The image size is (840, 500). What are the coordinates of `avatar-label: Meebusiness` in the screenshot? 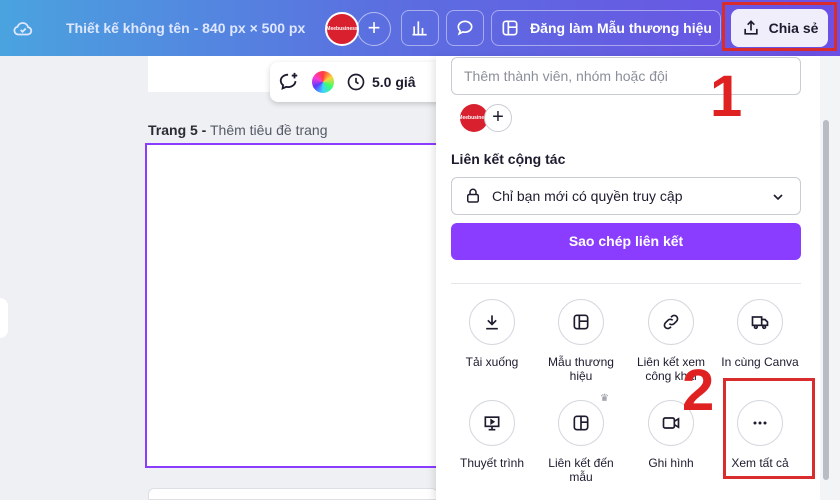 It's located at (342, 29).